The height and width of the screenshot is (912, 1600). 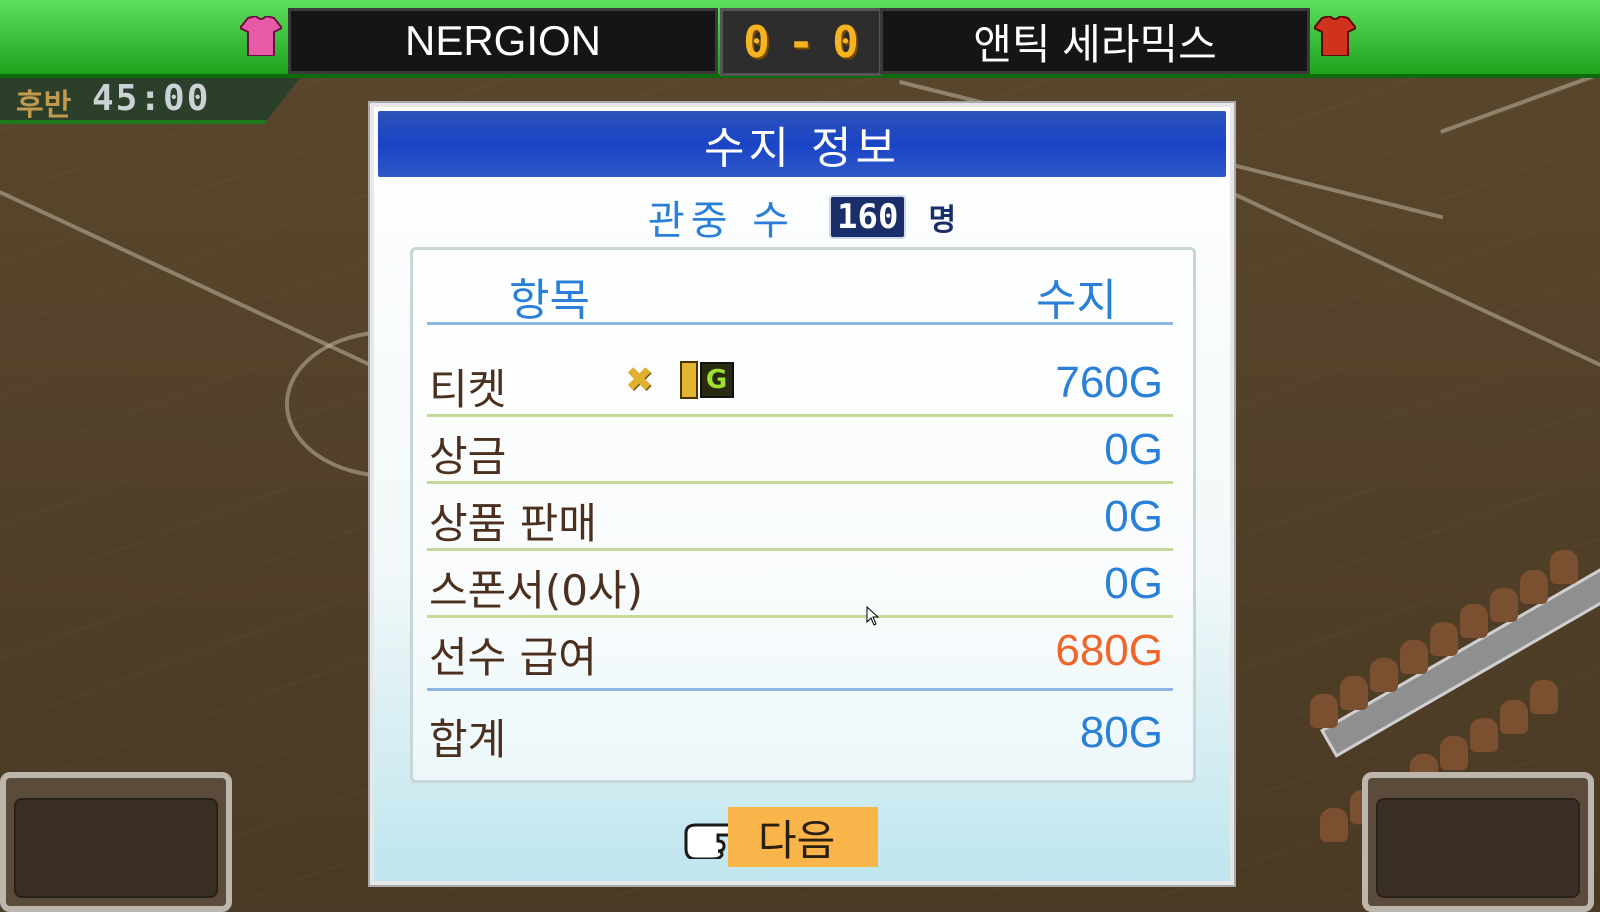 What do you see at coordinates (1109, 382) in the screenshot?
I see `row-value: 760G` at bounding box center [1109, 382].